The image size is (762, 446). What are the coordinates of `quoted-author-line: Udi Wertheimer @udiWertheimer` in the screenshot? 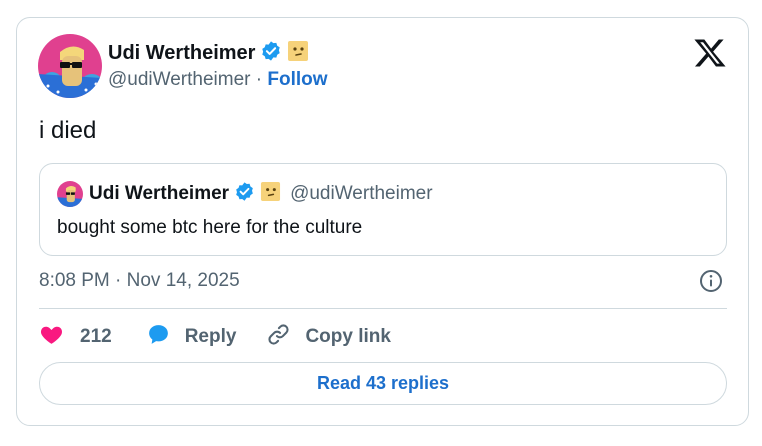 It's located at (261, 194).